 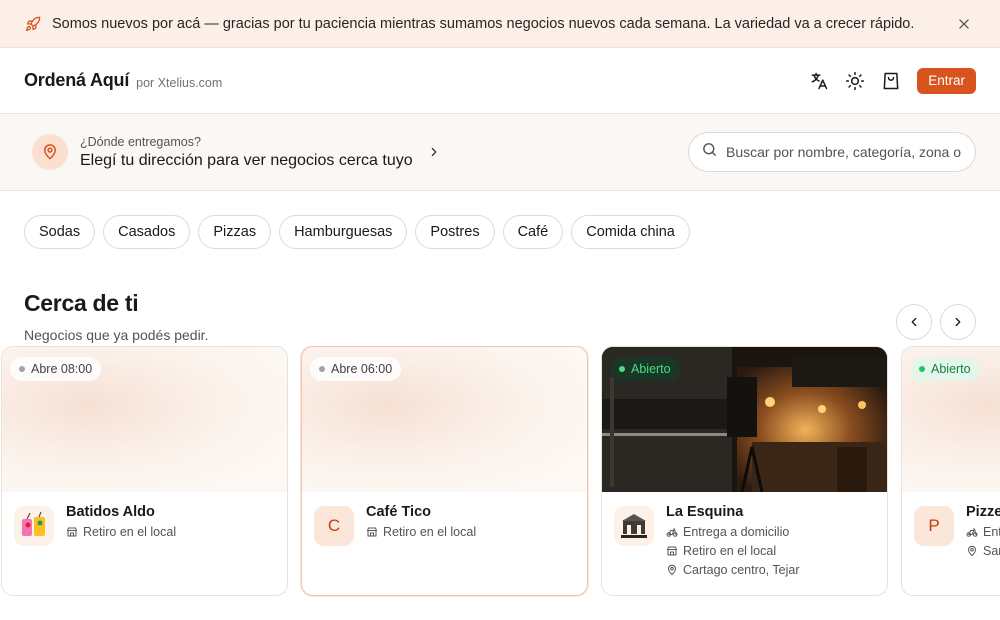 What do you see at coordinates (983, 532) in the screenshot?
I see `delivery-option: Ent` at bounding box center [983, 532].